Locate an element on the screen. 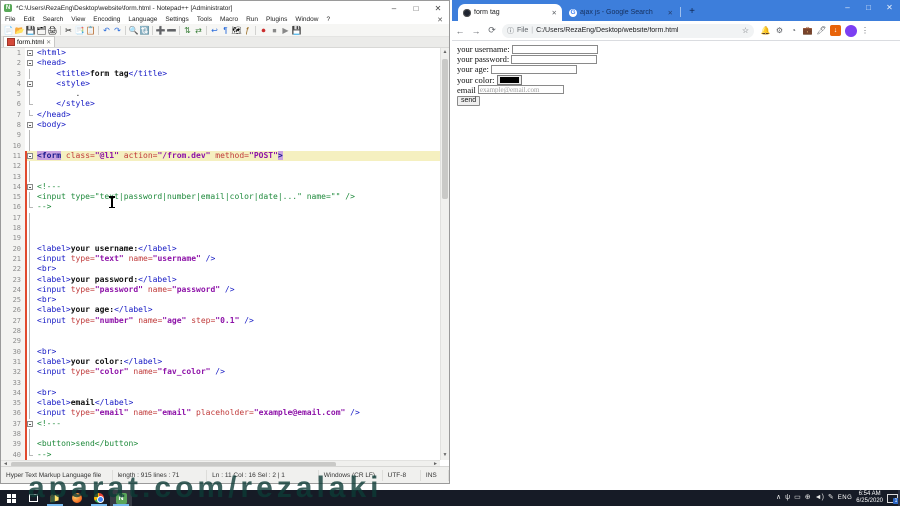 This screenshot has height=506, width=900. copy-icon: 📑 is located at coordinates (79, 30).